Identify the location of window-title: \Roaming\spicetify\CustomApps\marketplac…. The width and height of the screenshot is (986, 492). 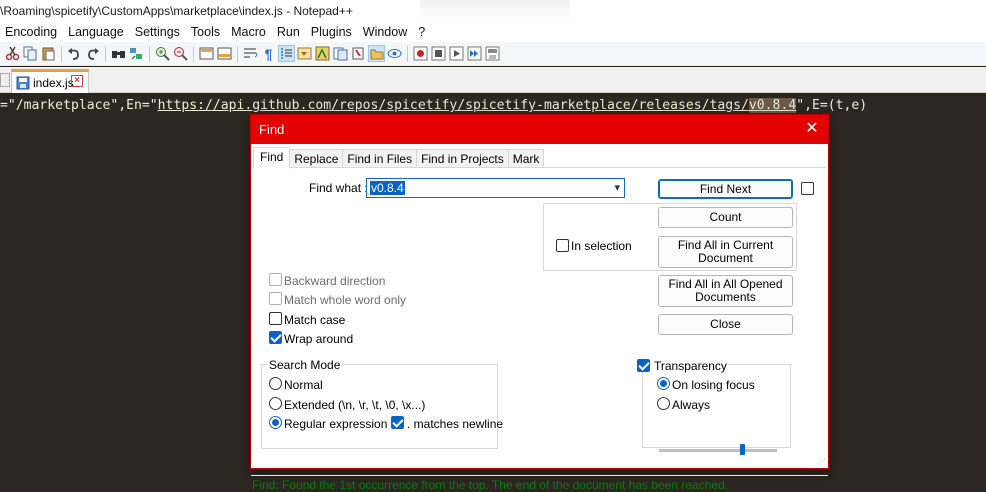
(176, 11).